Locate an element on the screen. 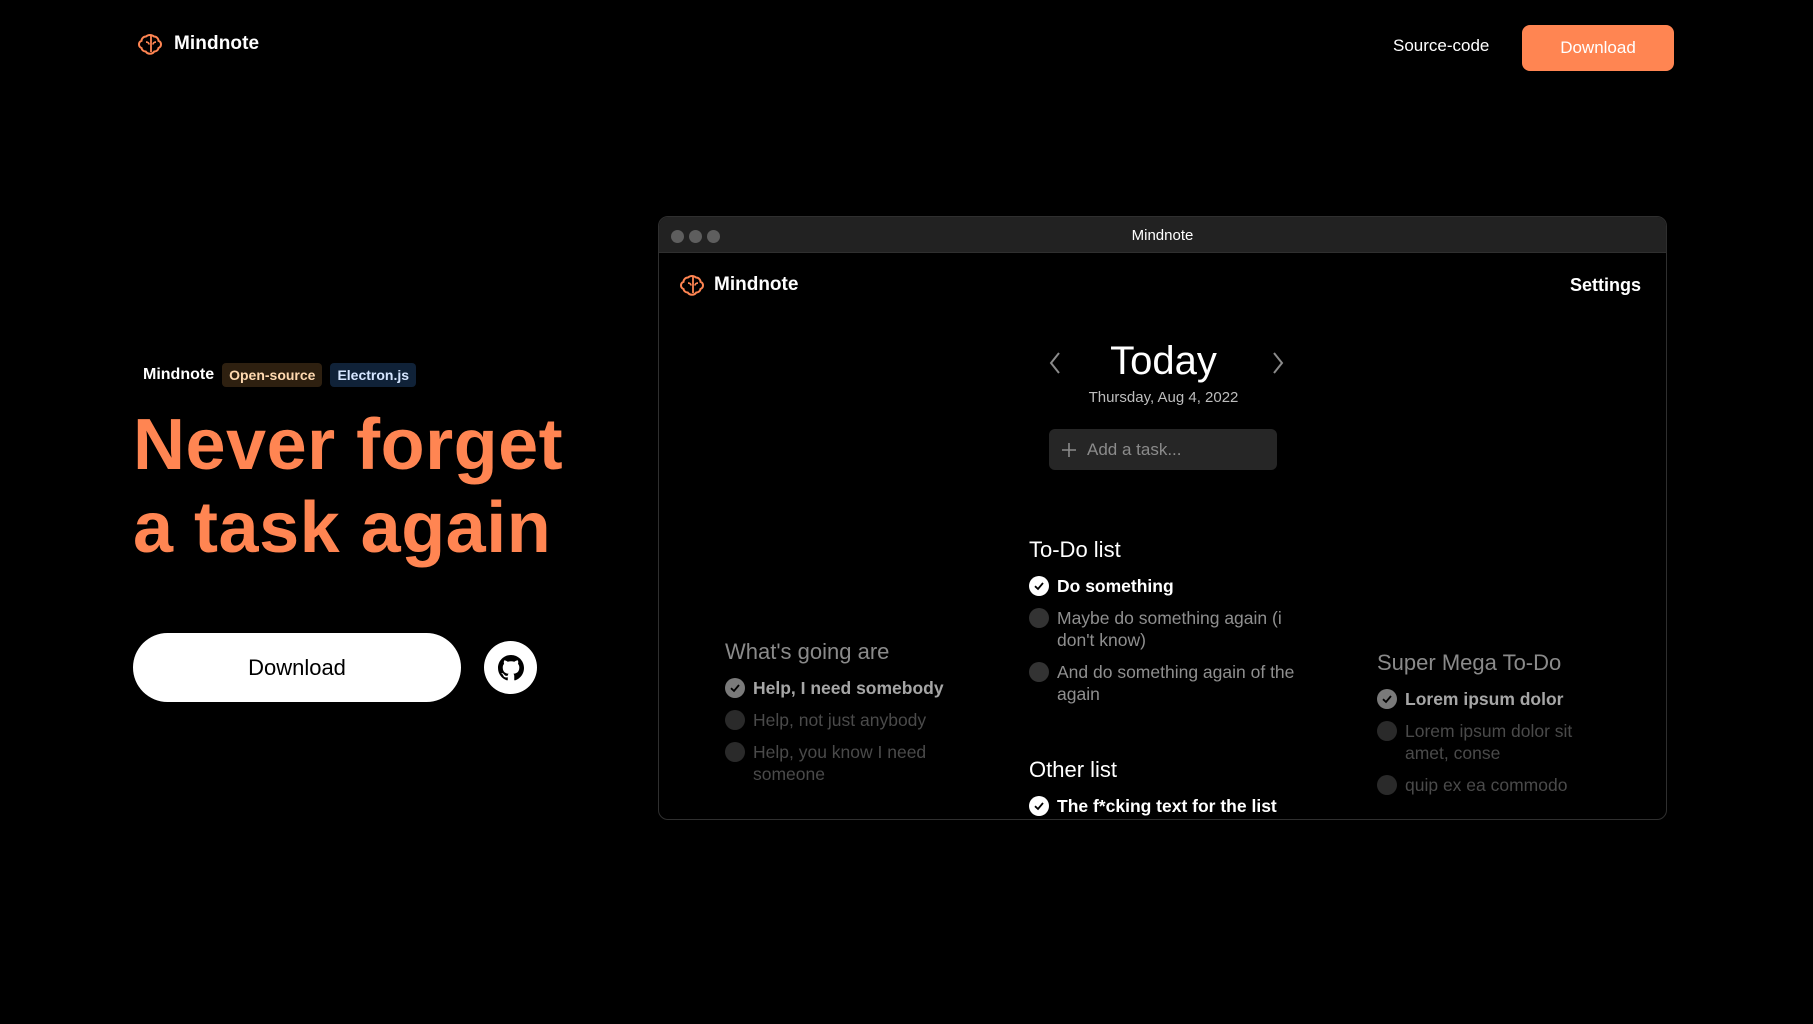 The width and height of the screenshot is (1813, 1024). list-item-text: Help, I need somebody is located at coordinates (848, 688).